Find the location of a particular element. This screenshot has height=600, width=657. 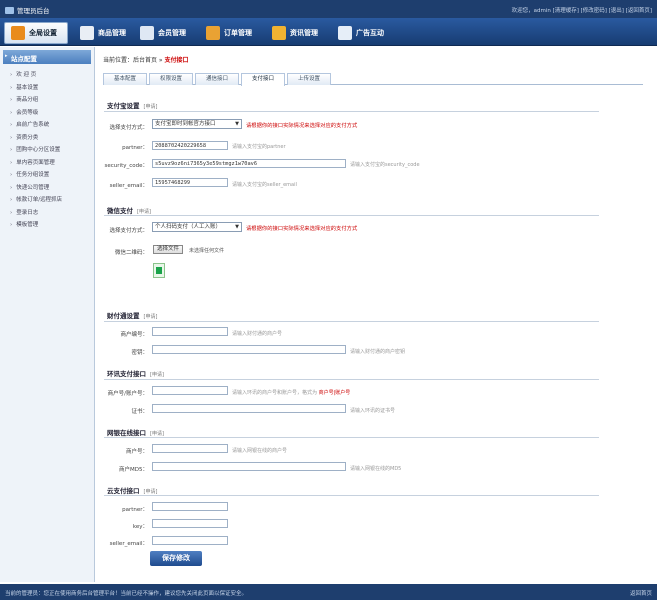

nav-news: 资讯管理 is located at coordinates (295, 33).